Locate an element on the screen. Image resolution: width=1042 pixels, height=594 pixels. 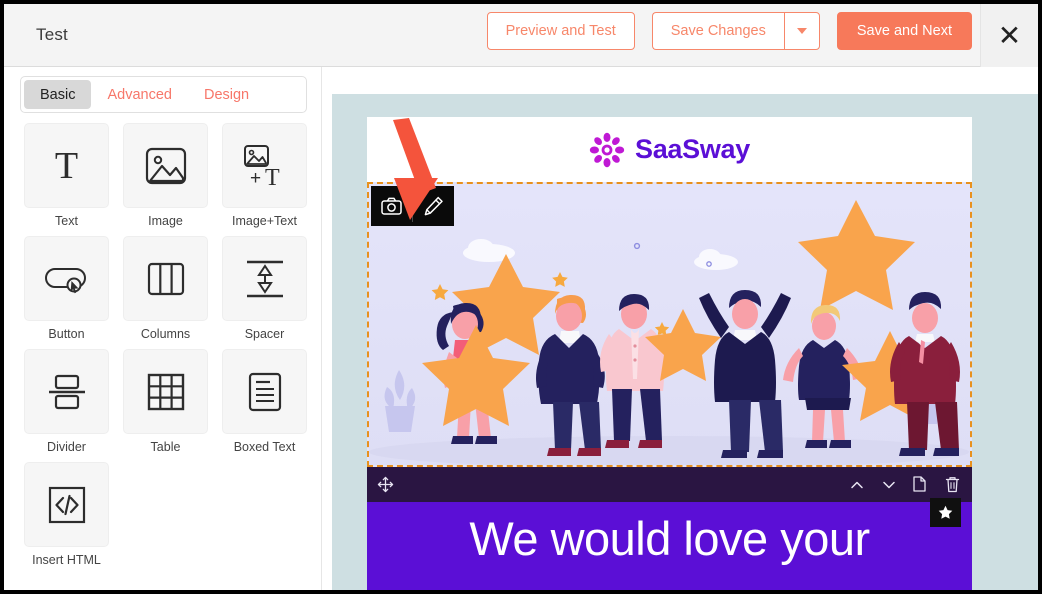
block-item-image: Image is located at coordinates (165, 175).